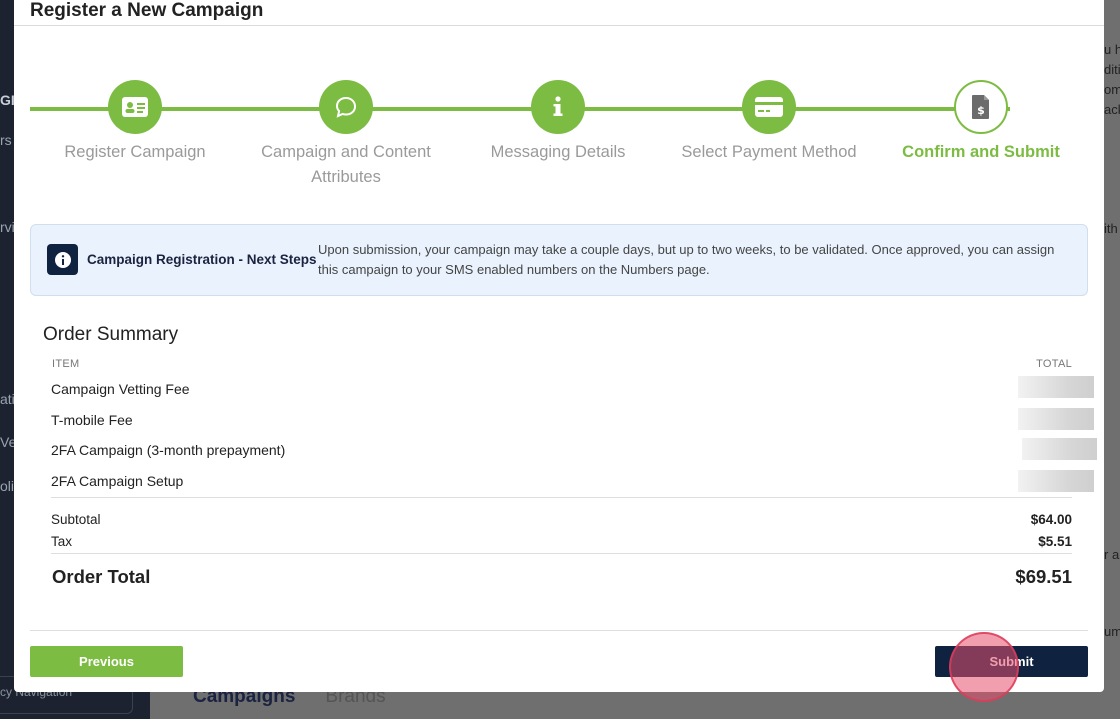 The height and width of the screenshot is (719, 1120). Describe the element at coordinates (1111, 228) in the screenshot. I see `bg-fragment: ith` at that location.